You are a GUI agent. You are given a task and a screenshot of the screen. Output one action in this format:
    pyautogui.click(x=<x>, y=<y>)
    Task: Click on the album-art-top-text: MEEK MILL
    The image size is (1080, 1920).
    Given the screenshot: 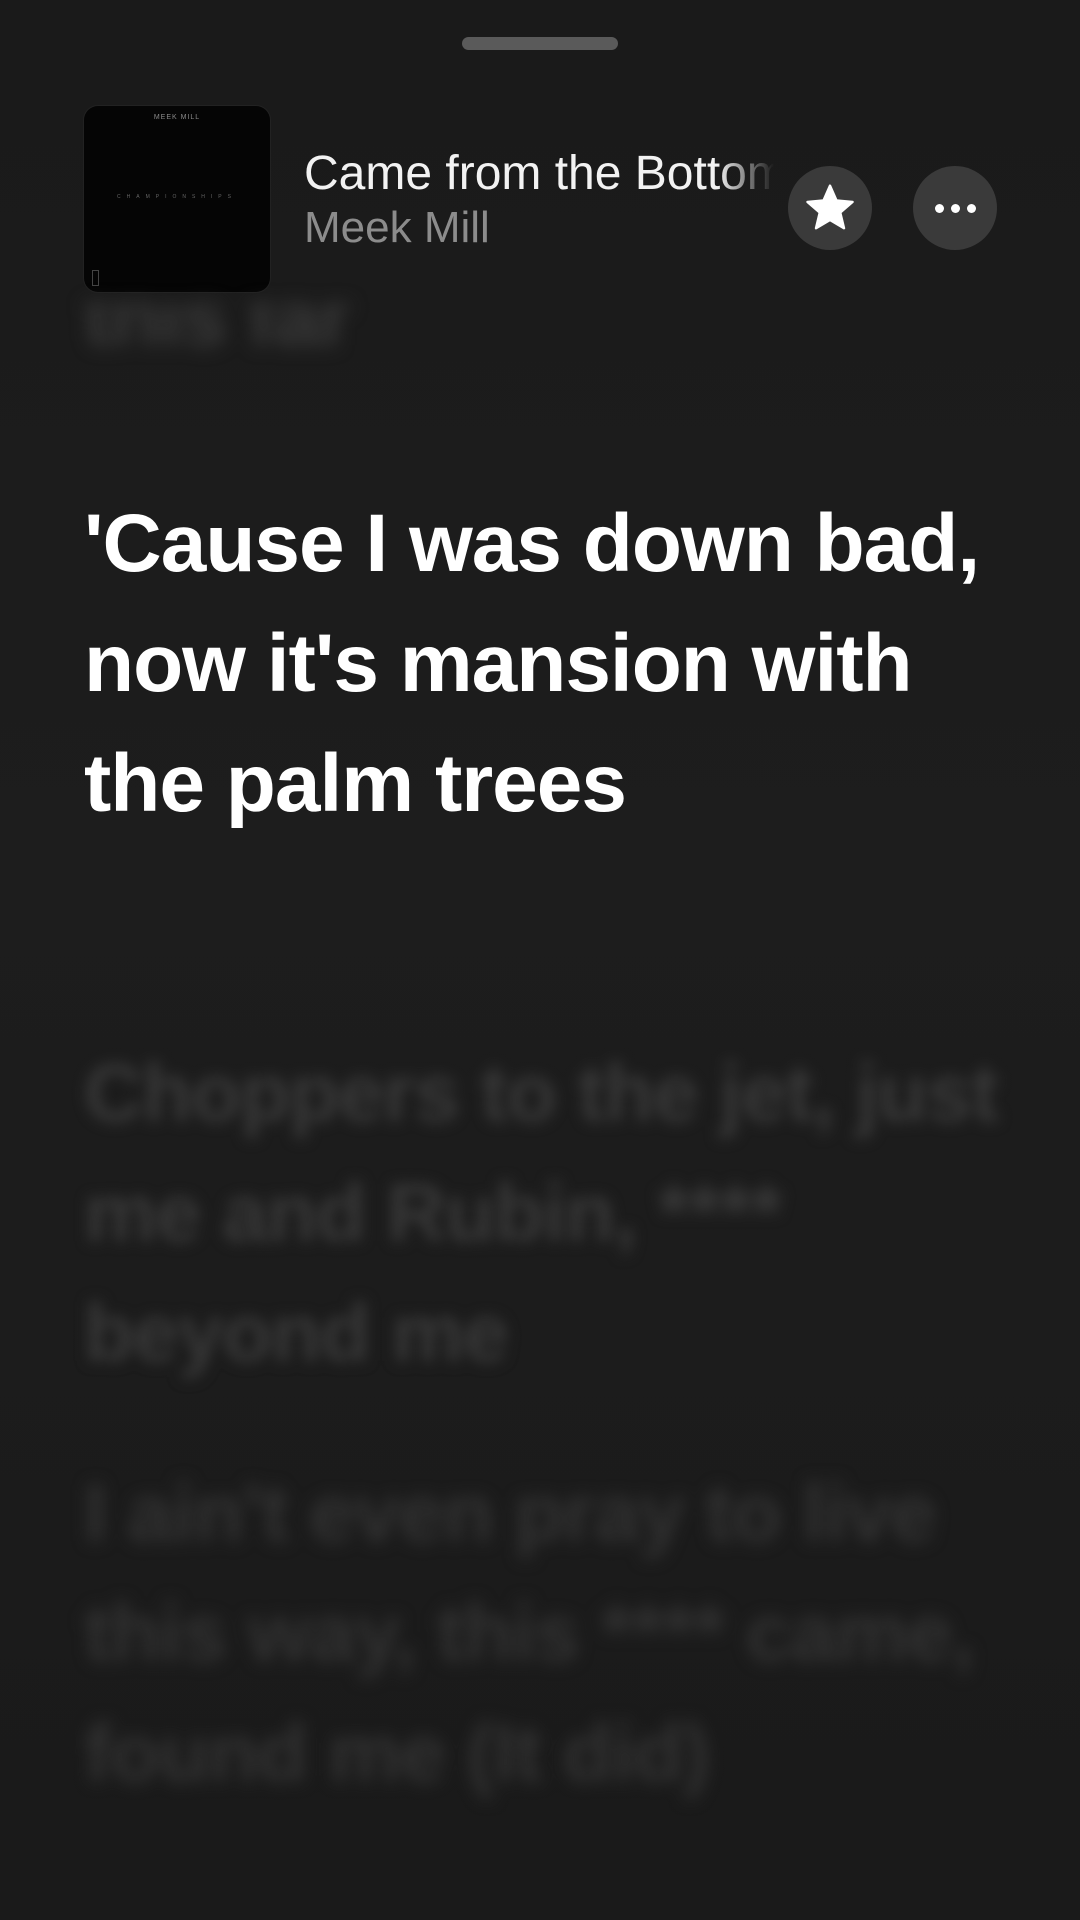 What is the action you would take?
    pyautogui.click(x=177, y=117)
    